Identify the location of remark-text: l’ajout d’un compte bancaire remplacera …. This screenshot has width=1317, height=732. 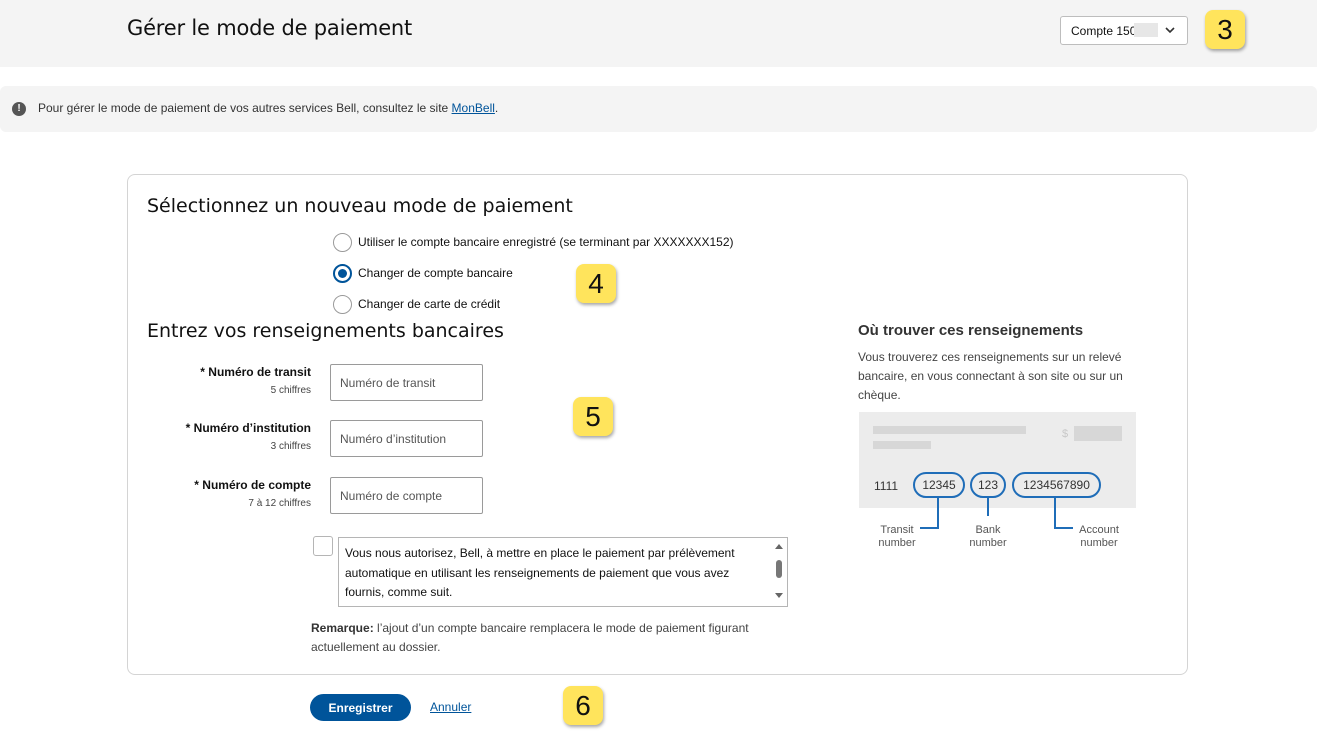
(530, 637).